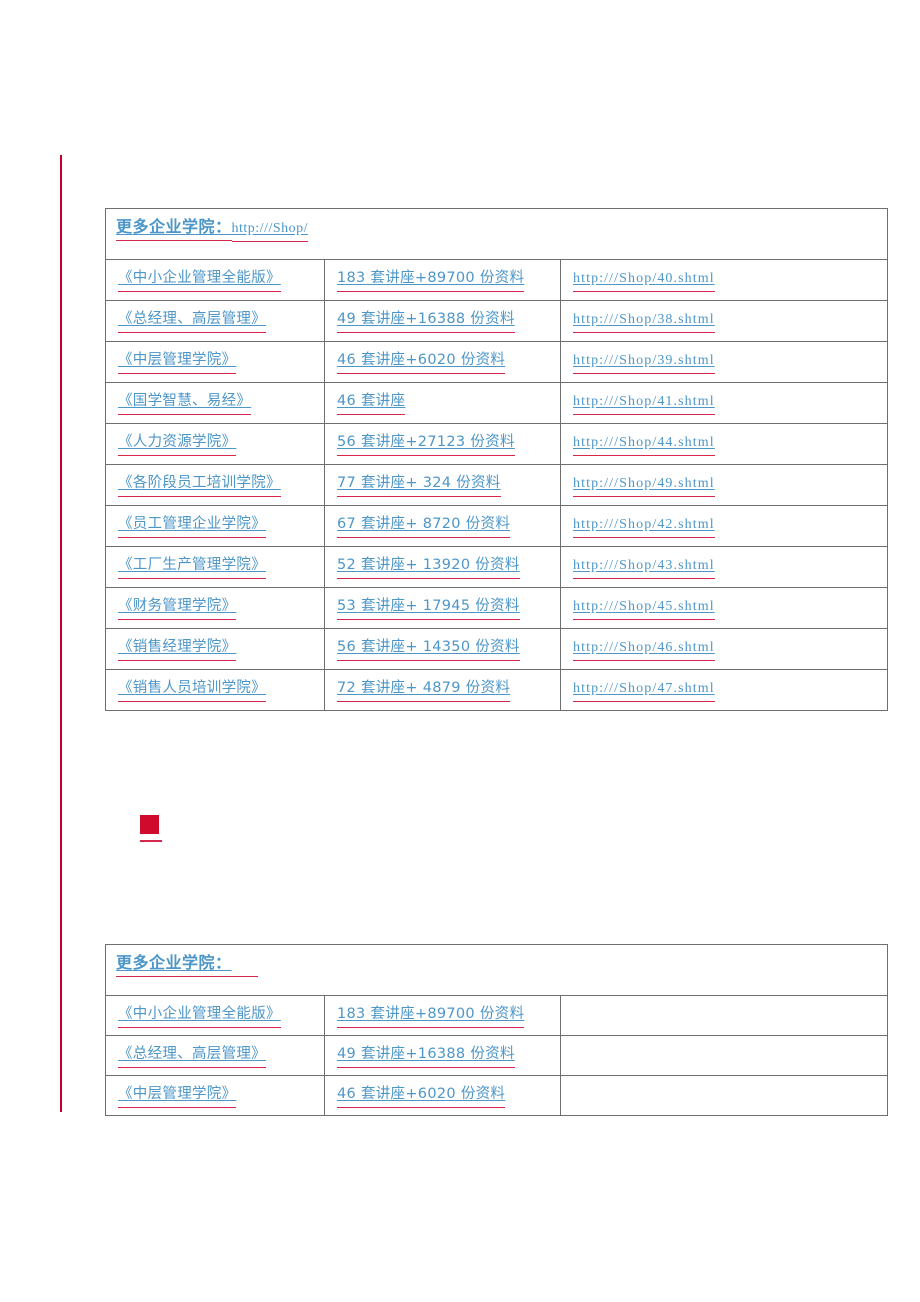 The image size is (920, 1302). I want to click on table-row: 《中小企业管理全能版》 183 套讲座+89700 份资料, so click(497, 1015).